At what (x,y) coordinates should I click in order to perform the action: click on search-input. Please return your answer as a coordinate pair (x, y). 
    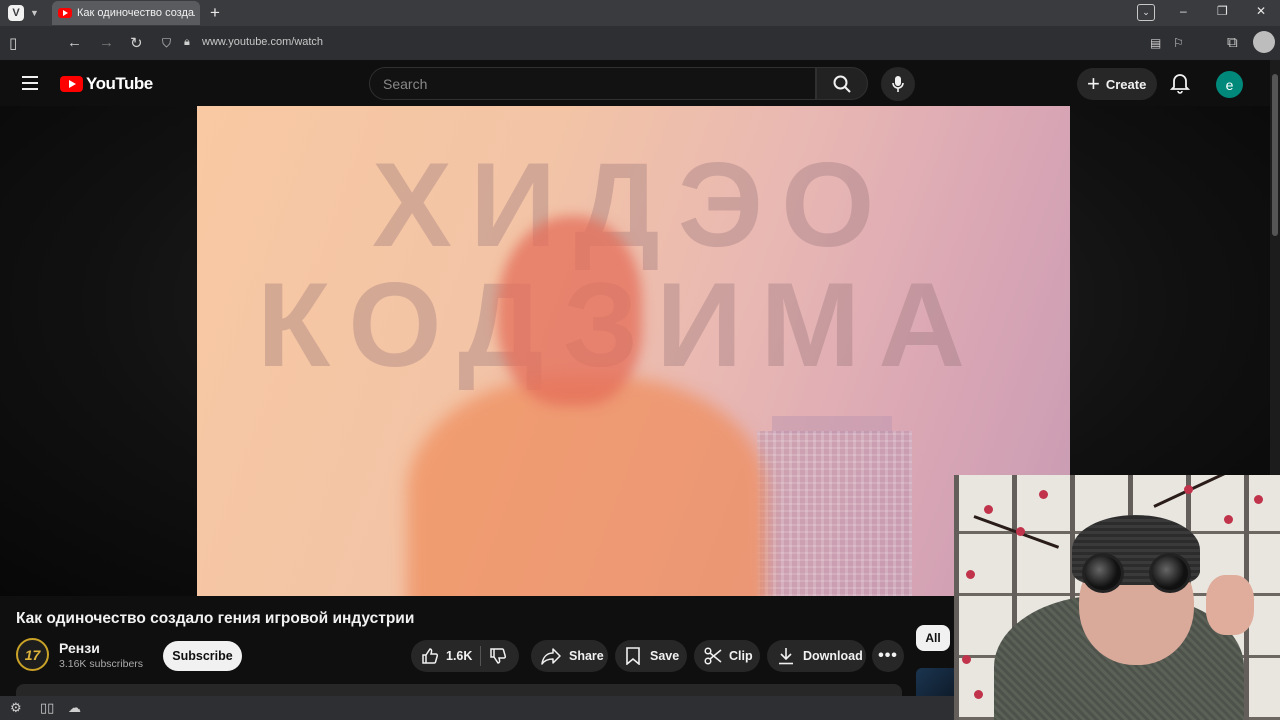
    Looking at the image, I should click on (592, 83).